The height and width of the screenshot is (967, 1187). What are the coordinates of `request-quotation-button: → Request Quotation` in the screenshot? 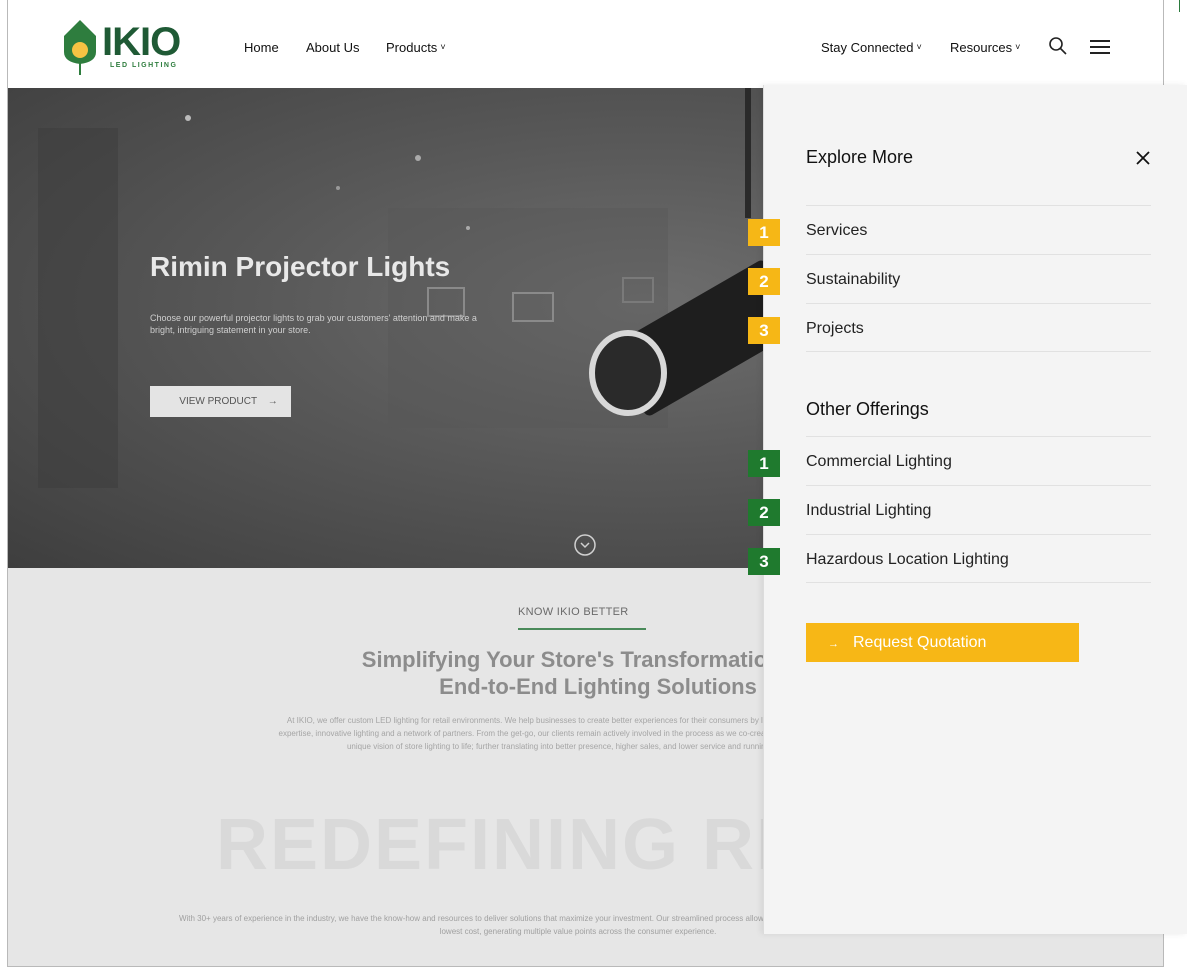 It's located at (942, 642).